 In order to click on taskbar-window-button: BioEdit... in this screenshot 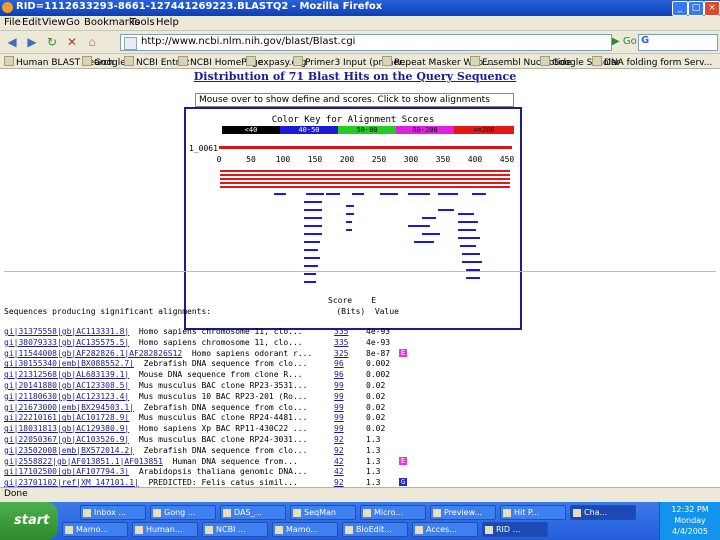, I will do `click(375, 529)`.